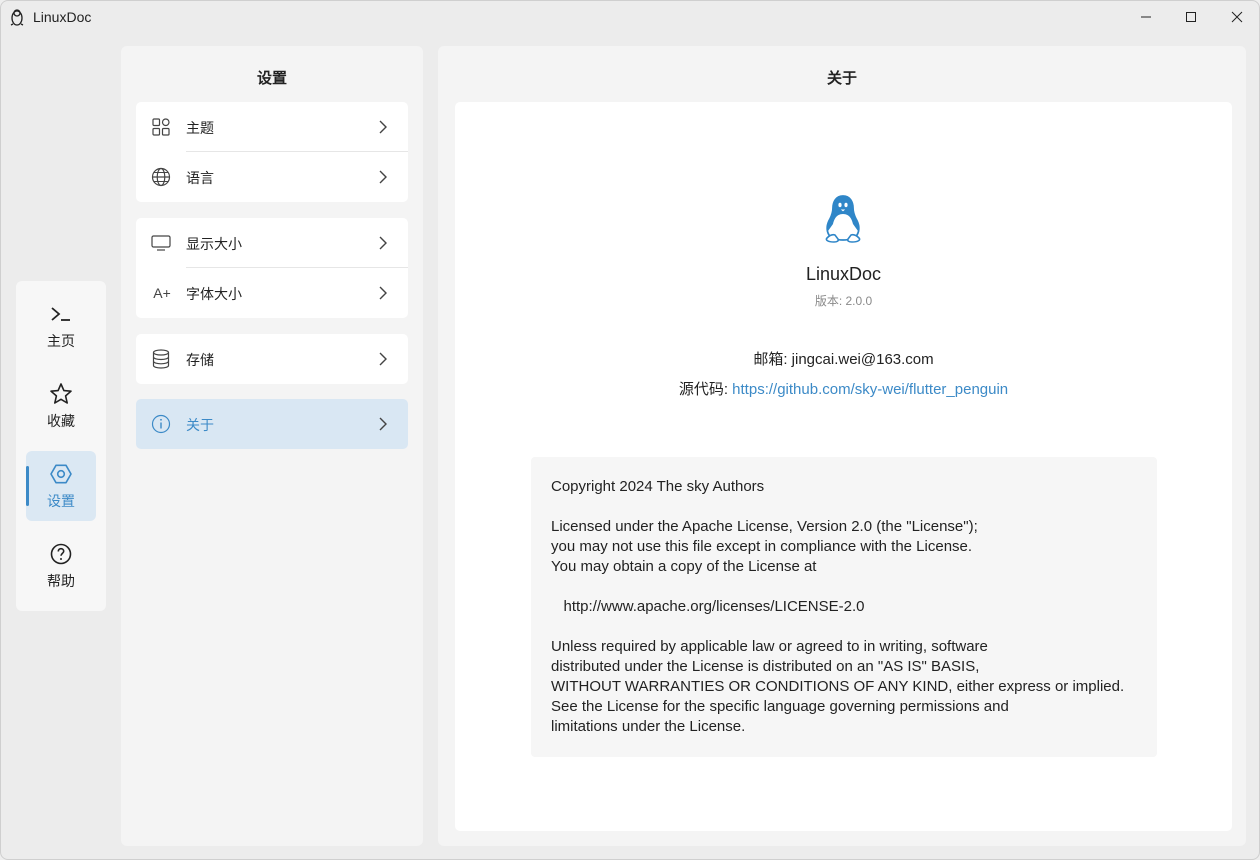  I want to click on about-title: 关于, so click(841, 78).